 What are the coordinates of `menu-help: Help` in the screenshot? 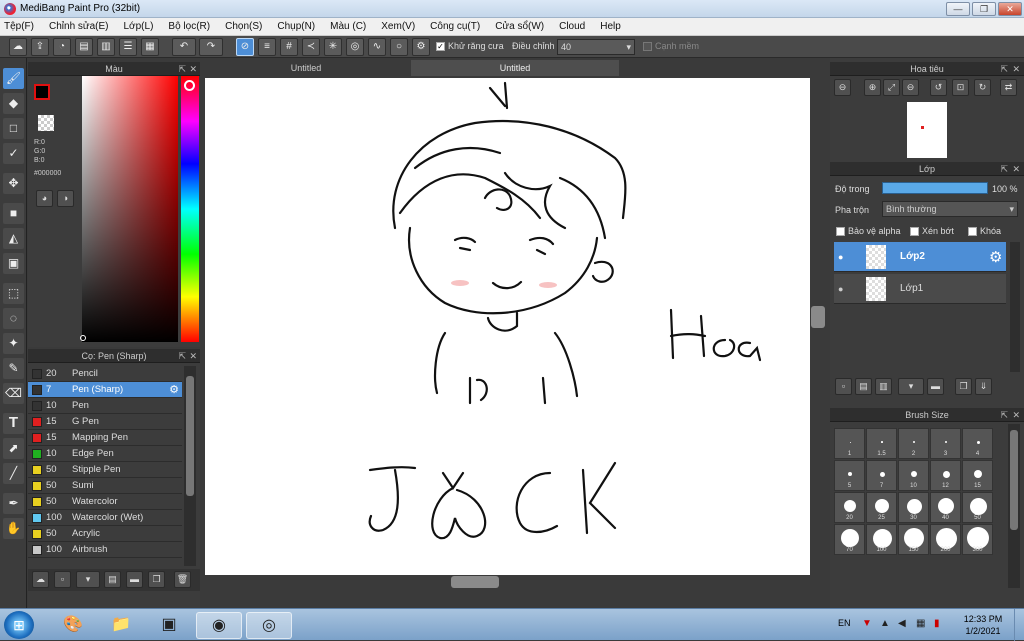 It's located at (610, 26).